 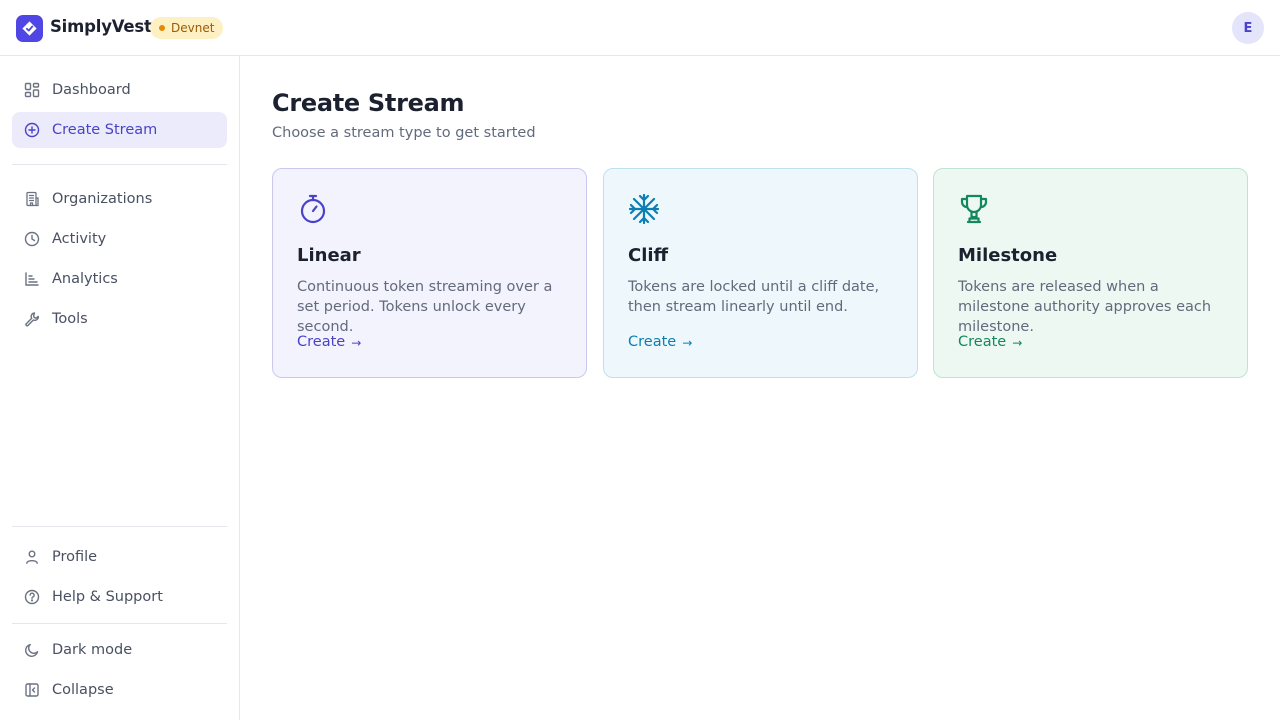 I want to click on collapse-sidebar-button: Collapse, so click(x=119, y=690).